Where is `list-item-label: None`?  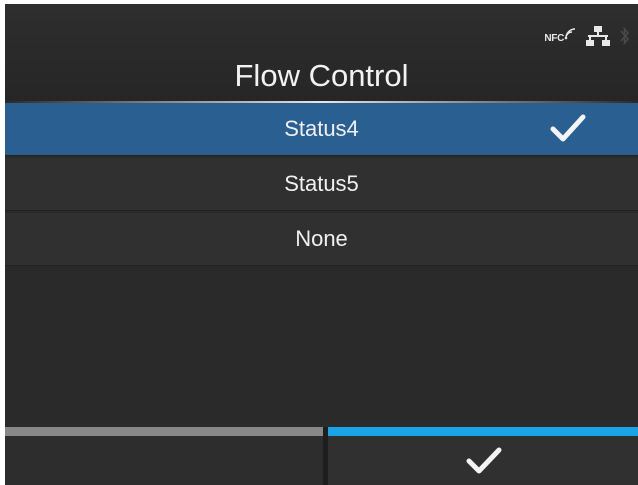
list-item-label: None is located at coordinates (321, 238).